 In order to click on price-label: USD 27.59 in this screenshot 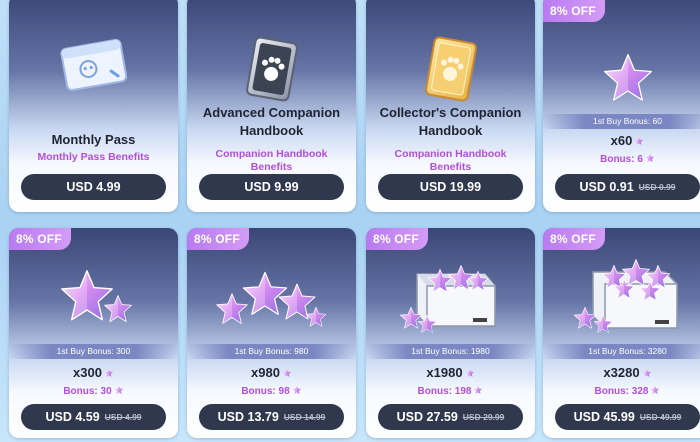, I will do `click(427, 417)`.